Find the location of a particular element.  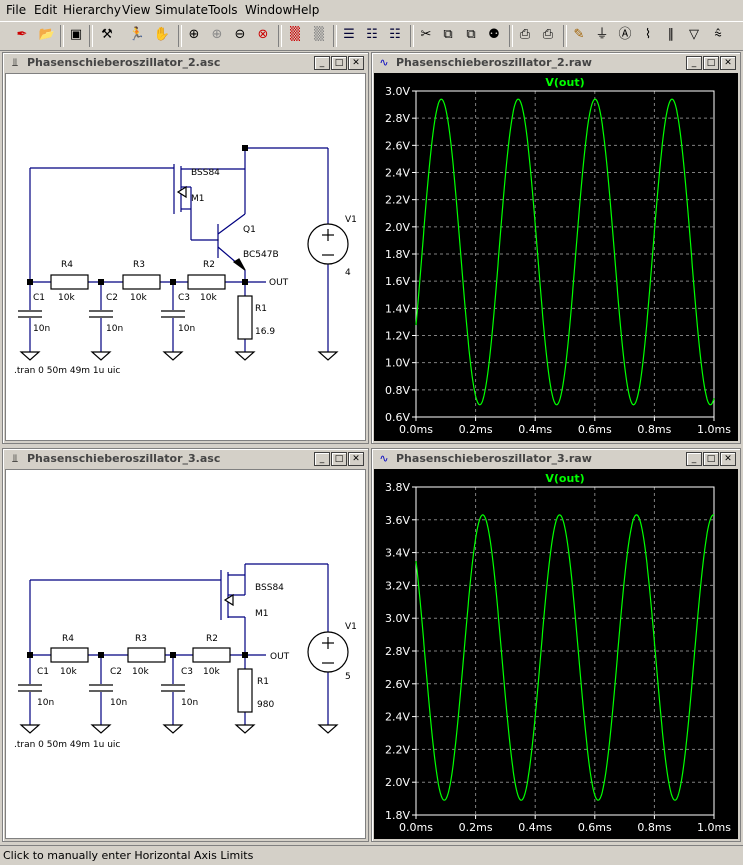

y-tick-label: 1.0V is located at coordinates (397, 363).